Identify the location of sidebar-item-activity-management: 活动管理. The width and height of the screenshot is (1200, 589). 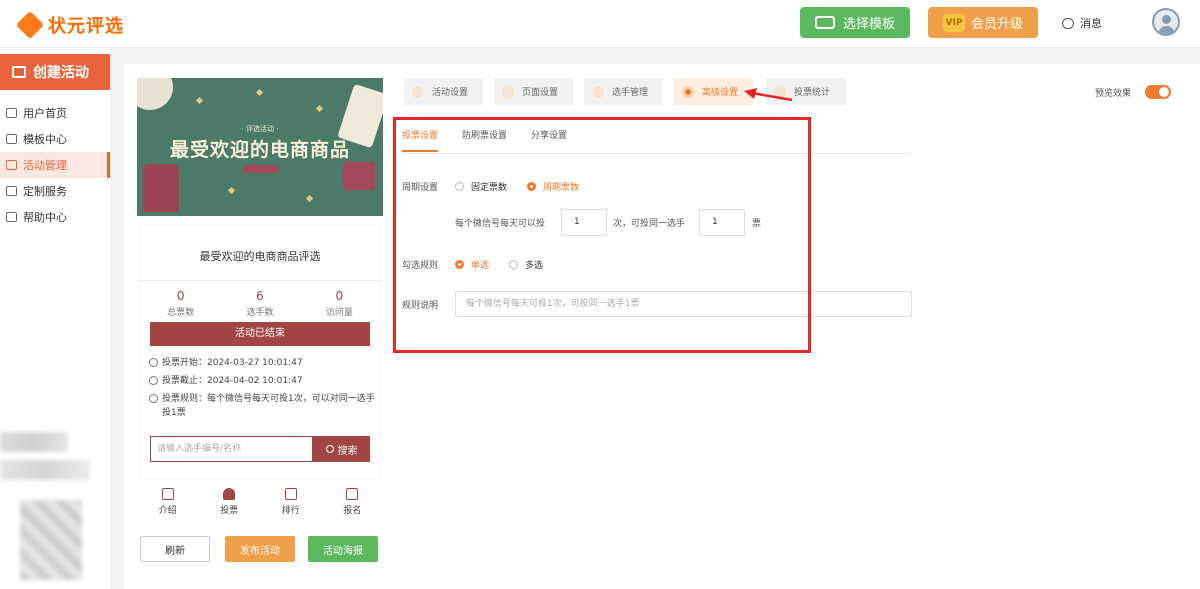
(55, 165).